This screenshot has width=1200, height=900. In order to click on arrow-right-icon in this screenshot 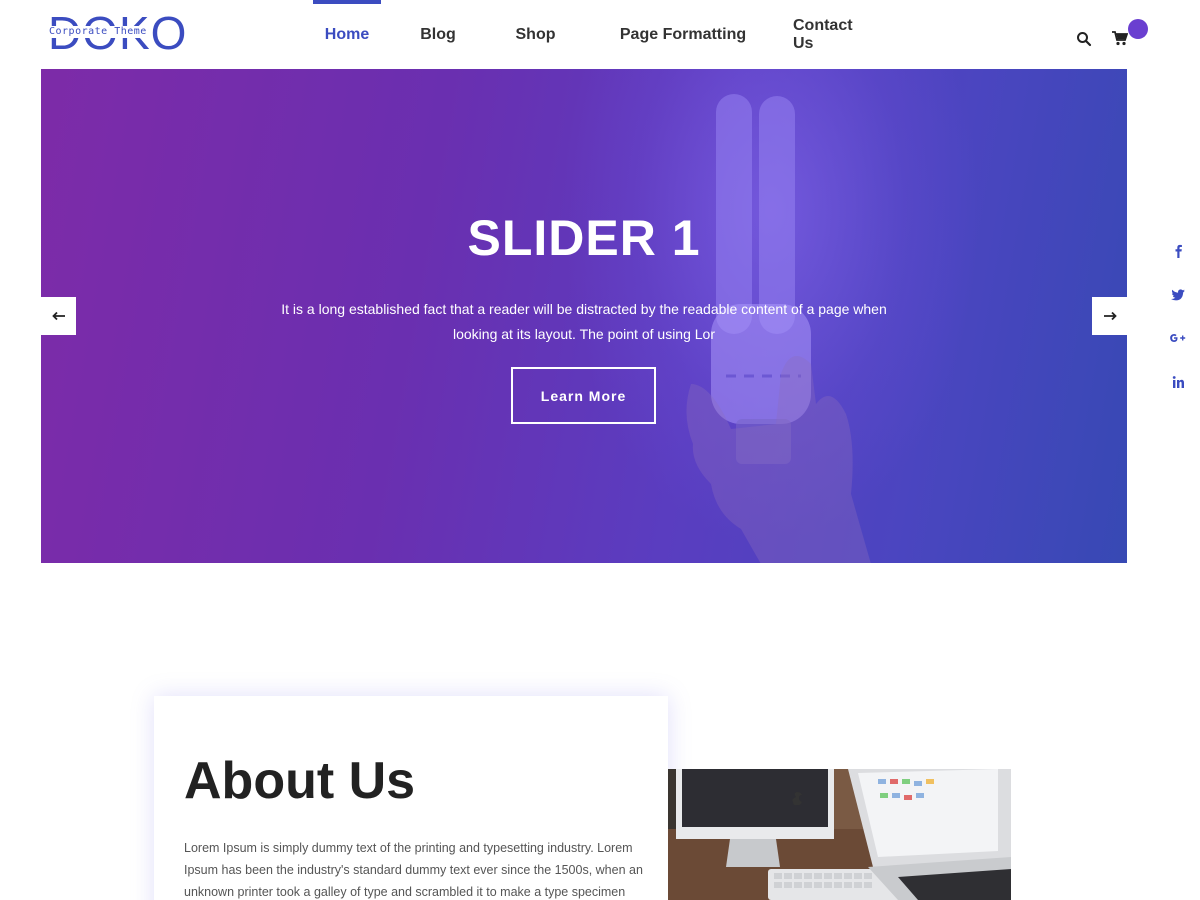, I will do `click(1110, 316)`.